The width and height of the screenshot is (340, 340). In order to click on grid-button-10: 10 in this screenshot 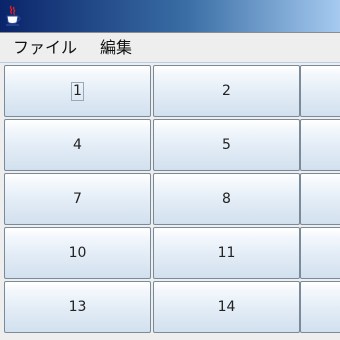, I will do `click(77, 253)`.